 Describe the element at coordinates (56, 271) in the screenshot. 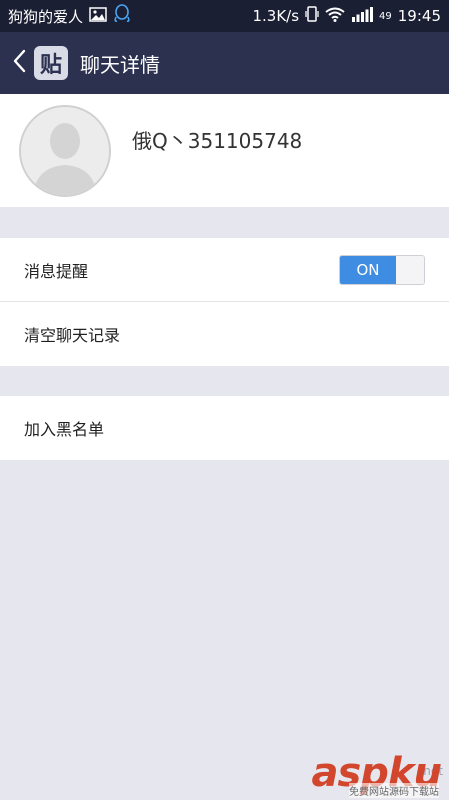

I see `message-alert-label: 消息提醒` at that location.